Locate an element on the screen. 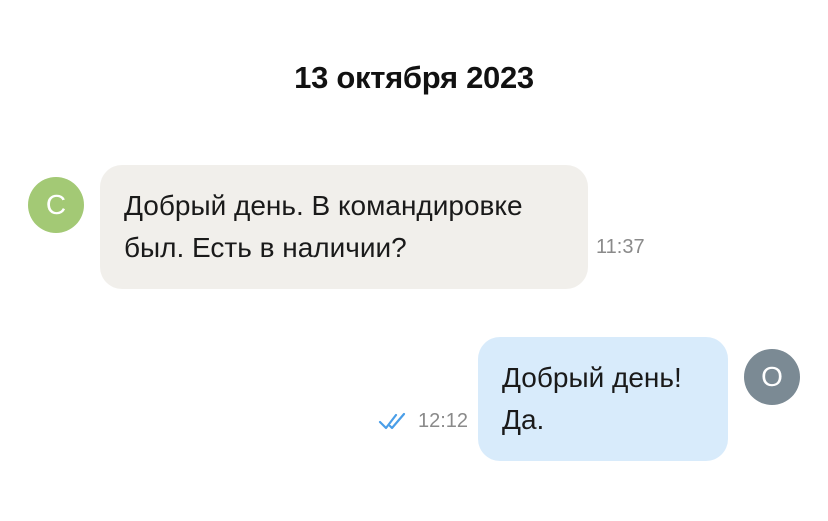 Image resolution: width=828 pixels, height=521 pixels. message-text-line: Добрый день. В командировке is located at coordinates (323, 205).